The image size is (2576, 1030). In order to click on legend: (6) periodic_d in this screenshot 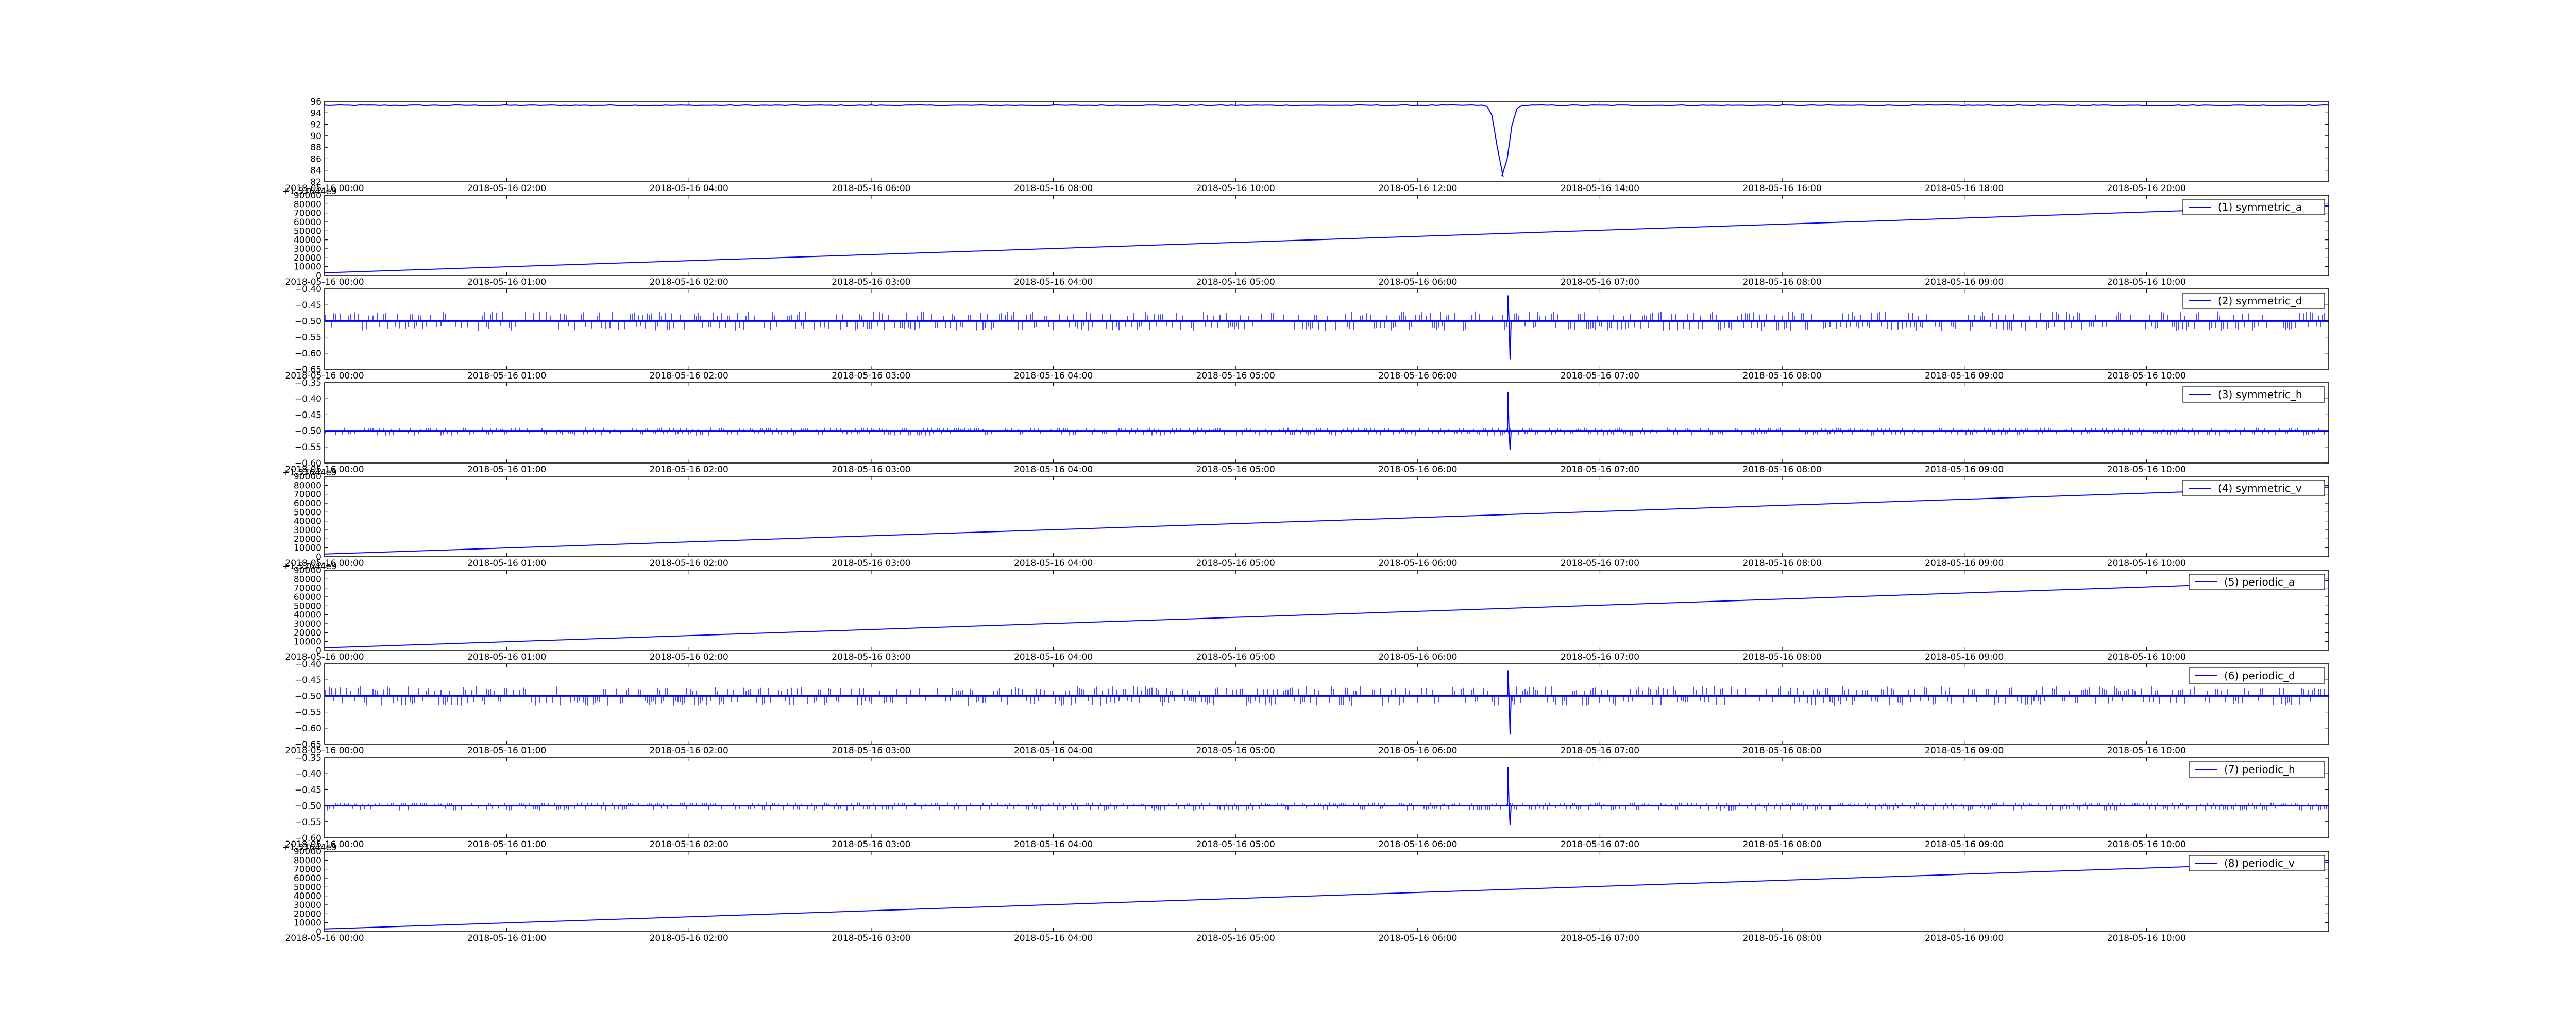, I will do `click(2257, 675)`.